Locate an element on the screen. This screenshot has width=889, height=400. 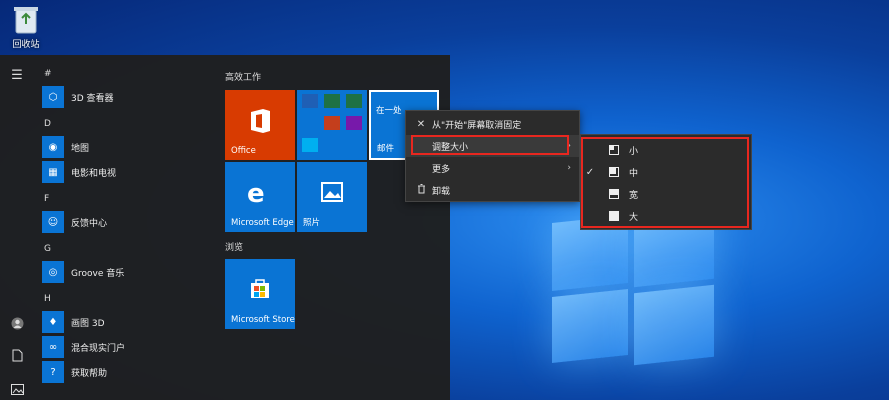
cube-icon: ⬡ is located at coordinates (53, 97).